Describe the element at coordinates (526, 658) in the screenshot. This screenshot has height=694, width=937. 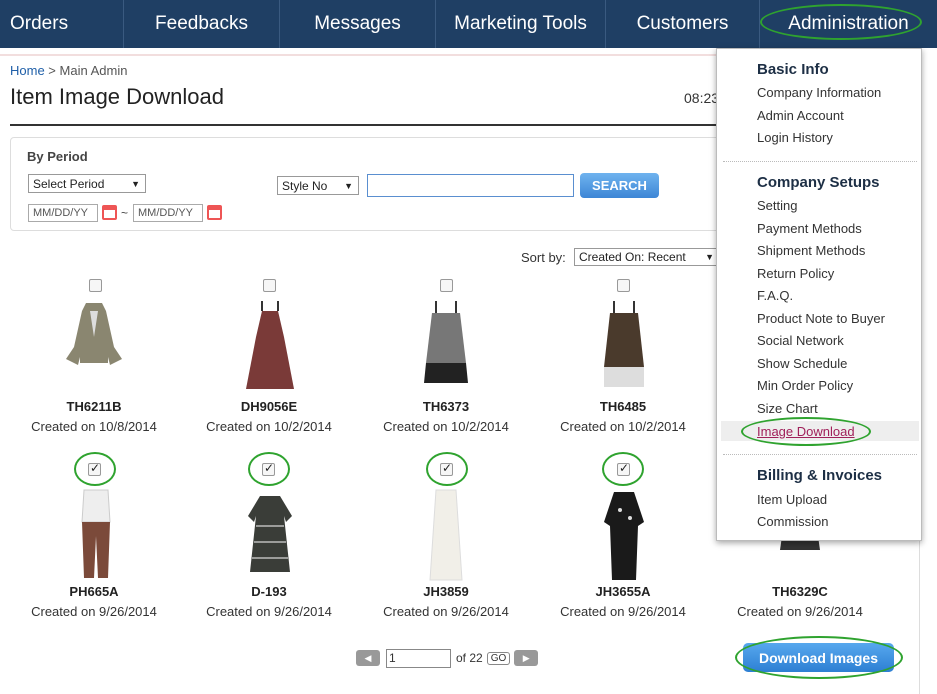
I see `next-page-button: ▶` at that location.